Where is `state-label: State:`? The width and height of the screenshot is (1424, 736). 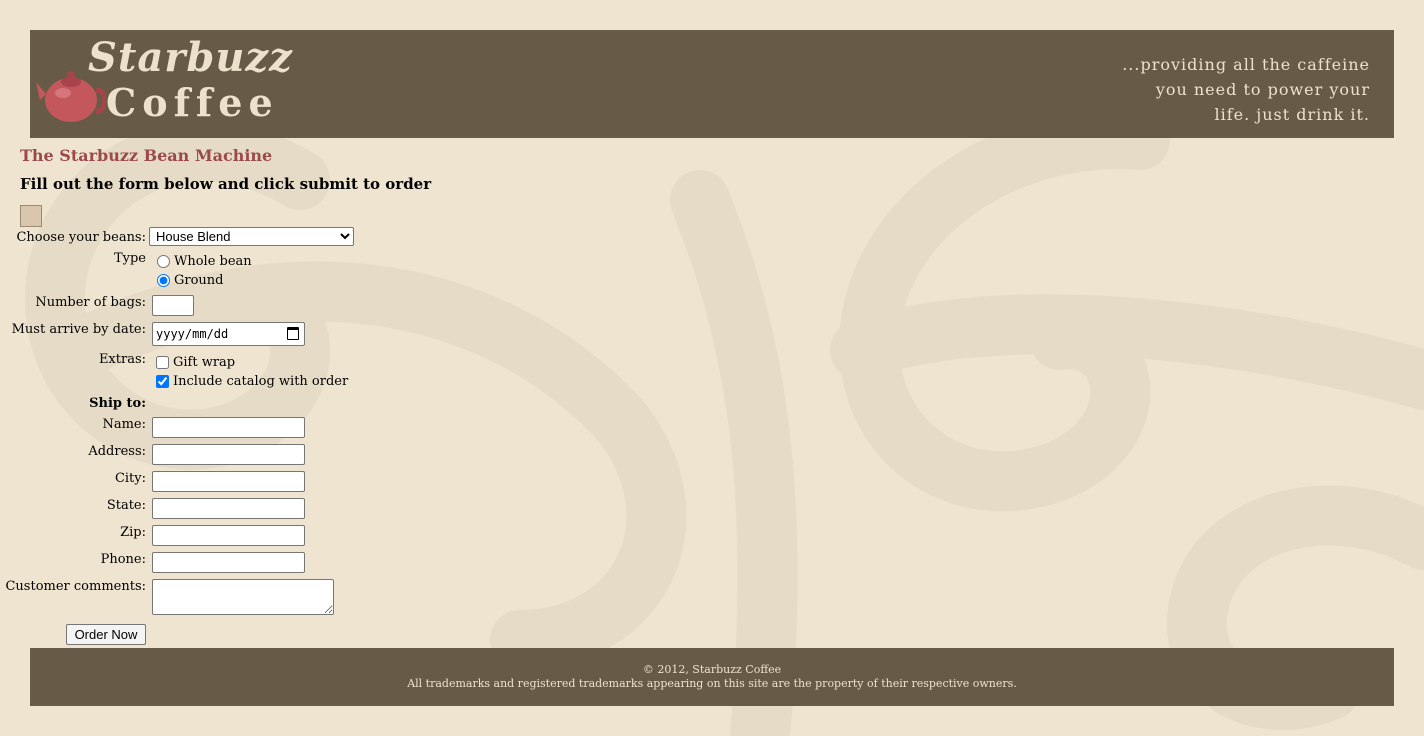 state-label: State: is located at coordinates (126, 505).